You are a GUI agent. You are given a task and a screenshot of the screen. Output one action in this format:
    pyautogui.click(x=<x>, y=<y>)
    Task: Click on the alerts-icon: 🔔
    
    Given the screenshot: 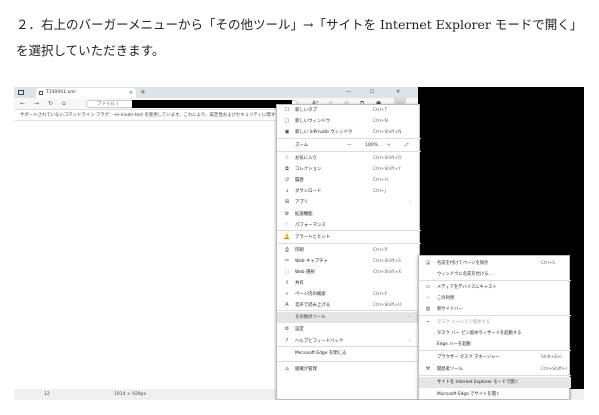 What is the action you would take?
    pyautogui.click(x=287, y=237)
    